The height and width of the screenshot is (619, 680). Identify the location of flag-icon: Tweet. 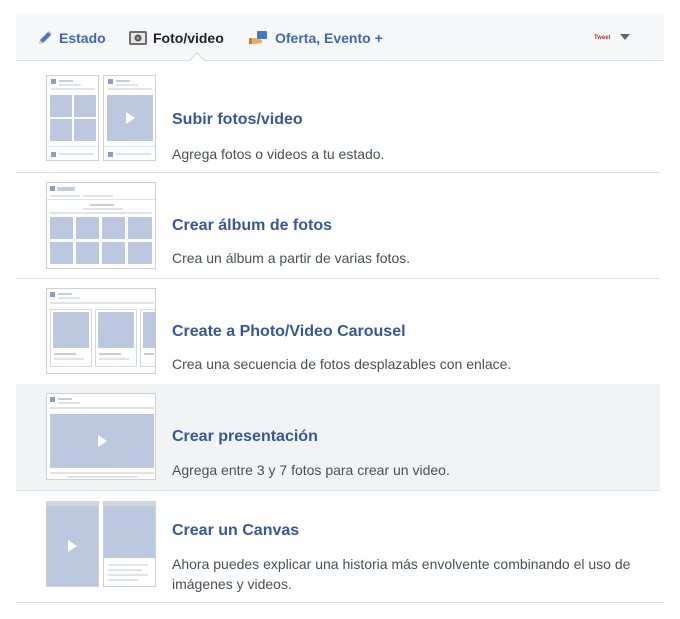
(604, 37).